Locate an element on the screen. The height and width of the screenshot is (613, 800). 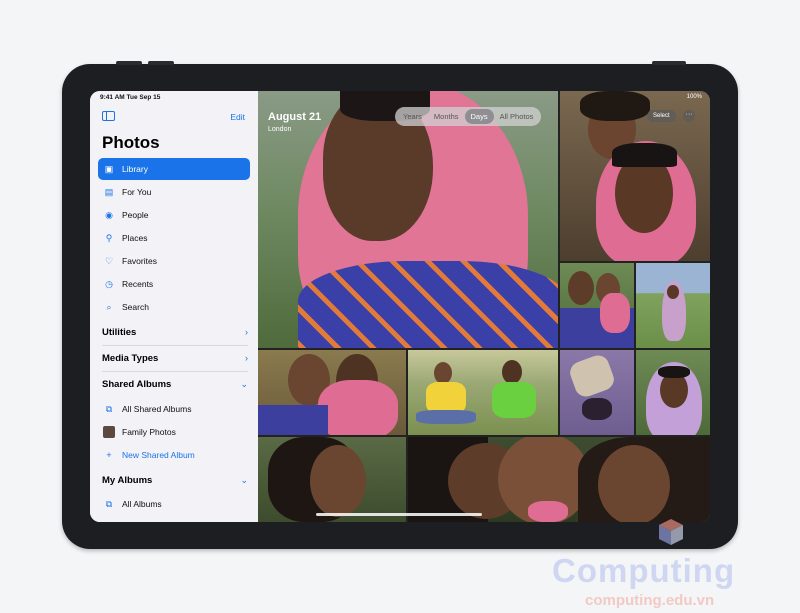
section-label: My Albums is located at coordinates (127, 480).